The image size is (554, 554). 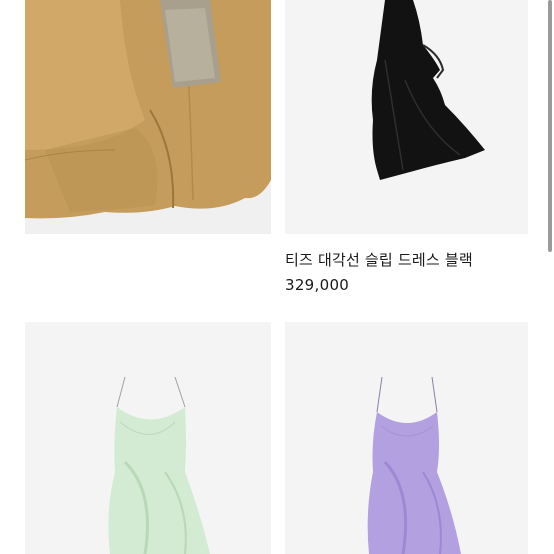 I want to click on product-name: 티즈 대각선 슬립 드레스 블랙, so click(x=379, y=259).